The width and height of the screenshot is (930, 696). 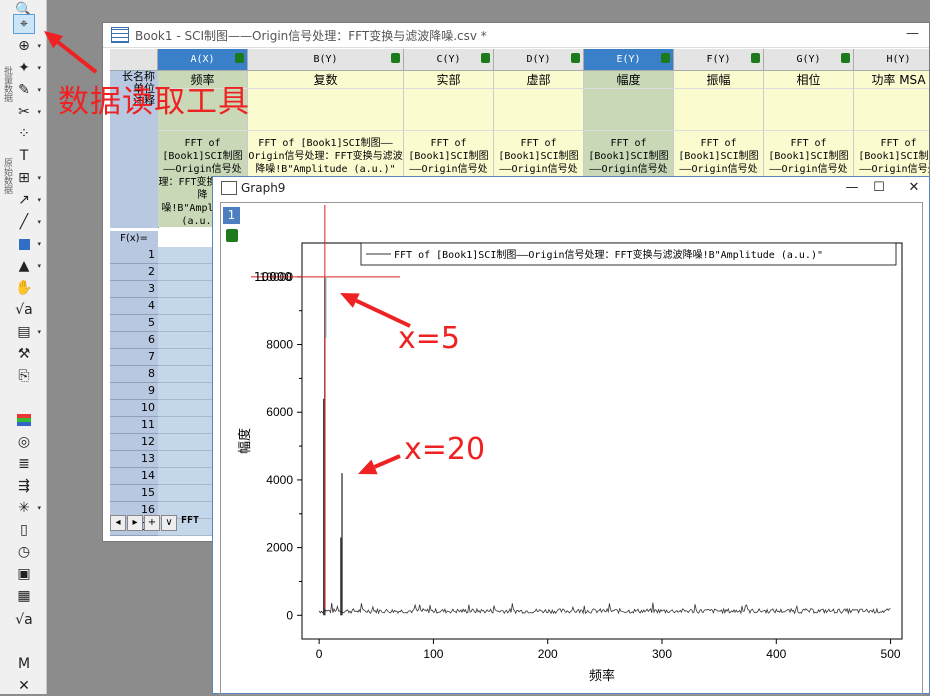 What do you see at coordinates (77, 57) in the screenshot?
I see `tool-arrow-shaft` at bounding box center [77, 57].